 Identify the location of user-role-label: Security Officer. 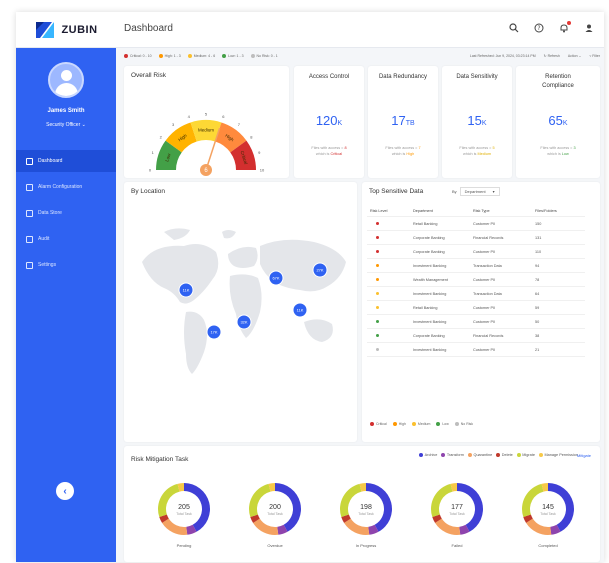
(63, 125).